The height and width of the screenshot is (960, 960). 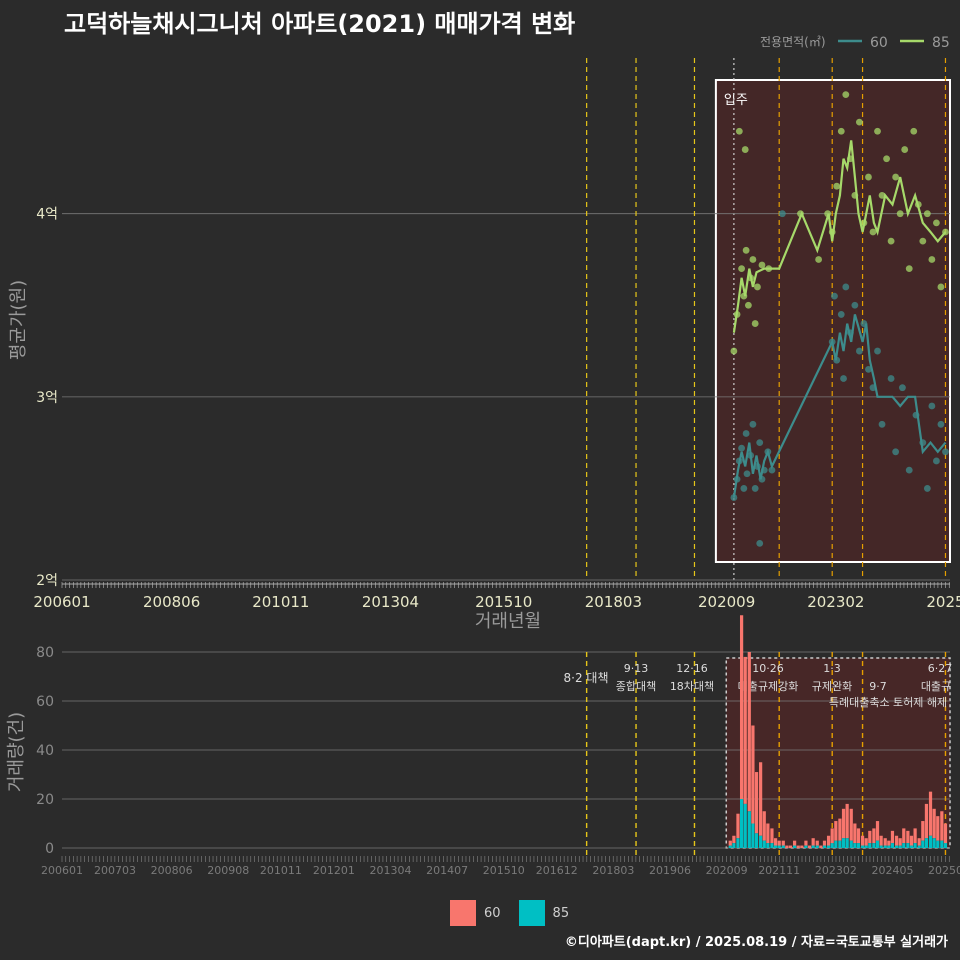 I want to click on volume-xtick-10: 201803, so click(x=613, y=870).